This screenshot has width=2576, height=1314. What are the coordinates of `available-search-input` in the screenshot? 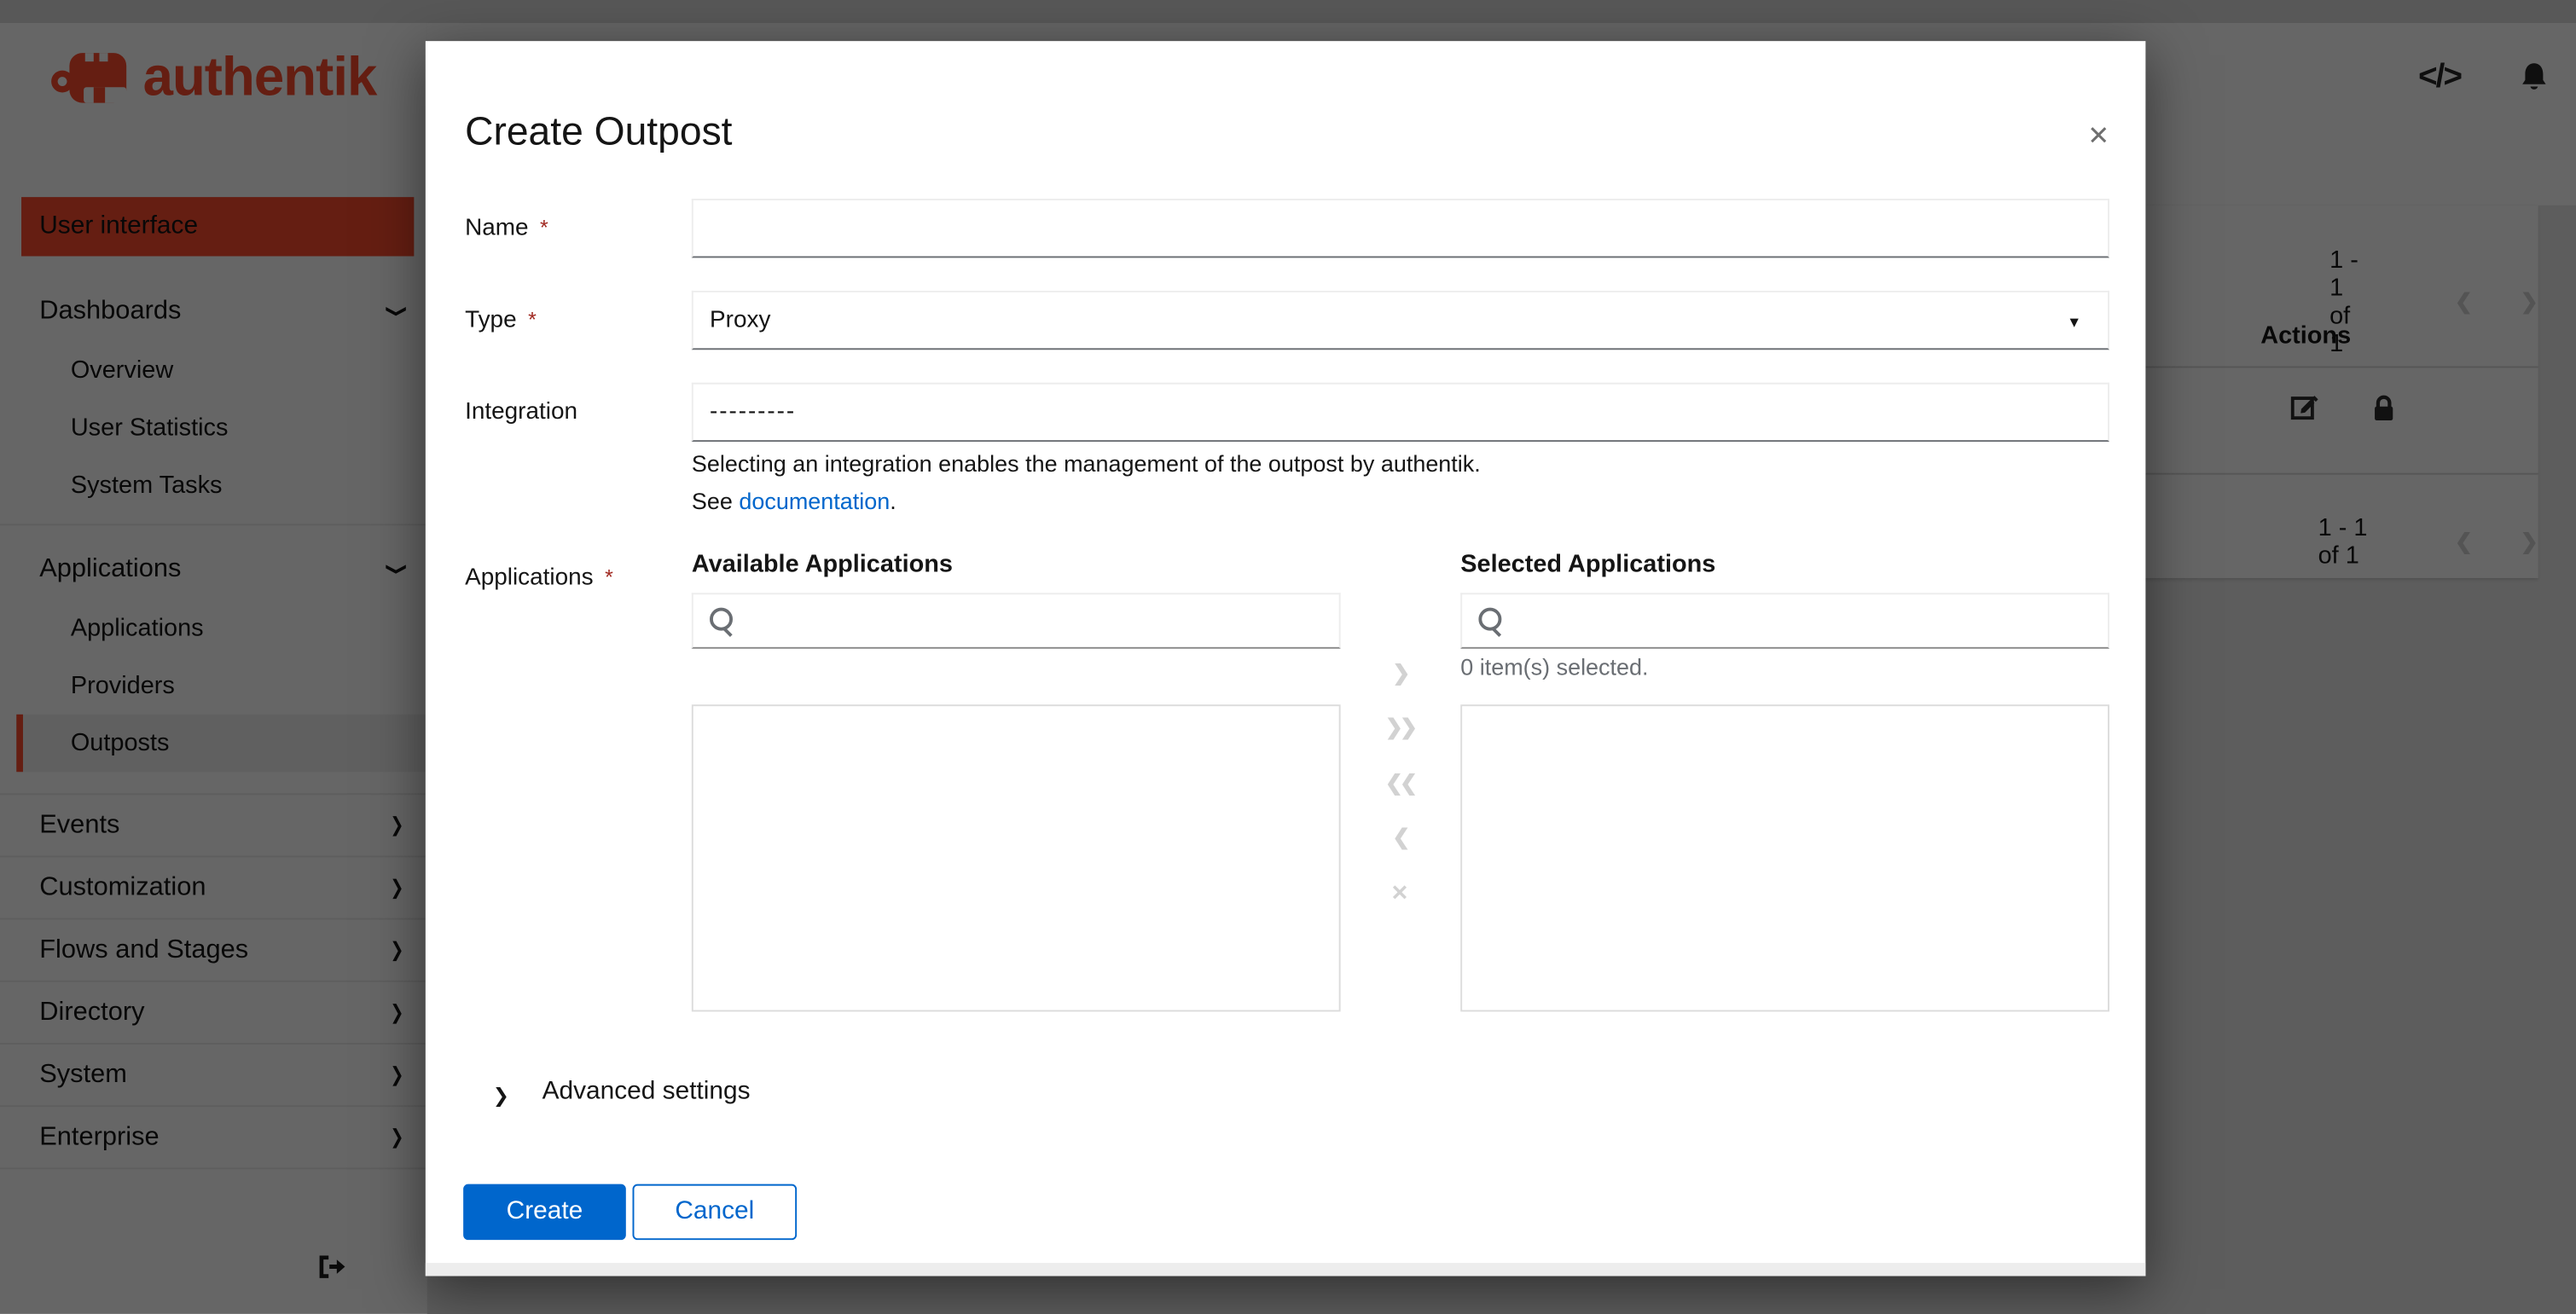 It's located at (1016, 621).